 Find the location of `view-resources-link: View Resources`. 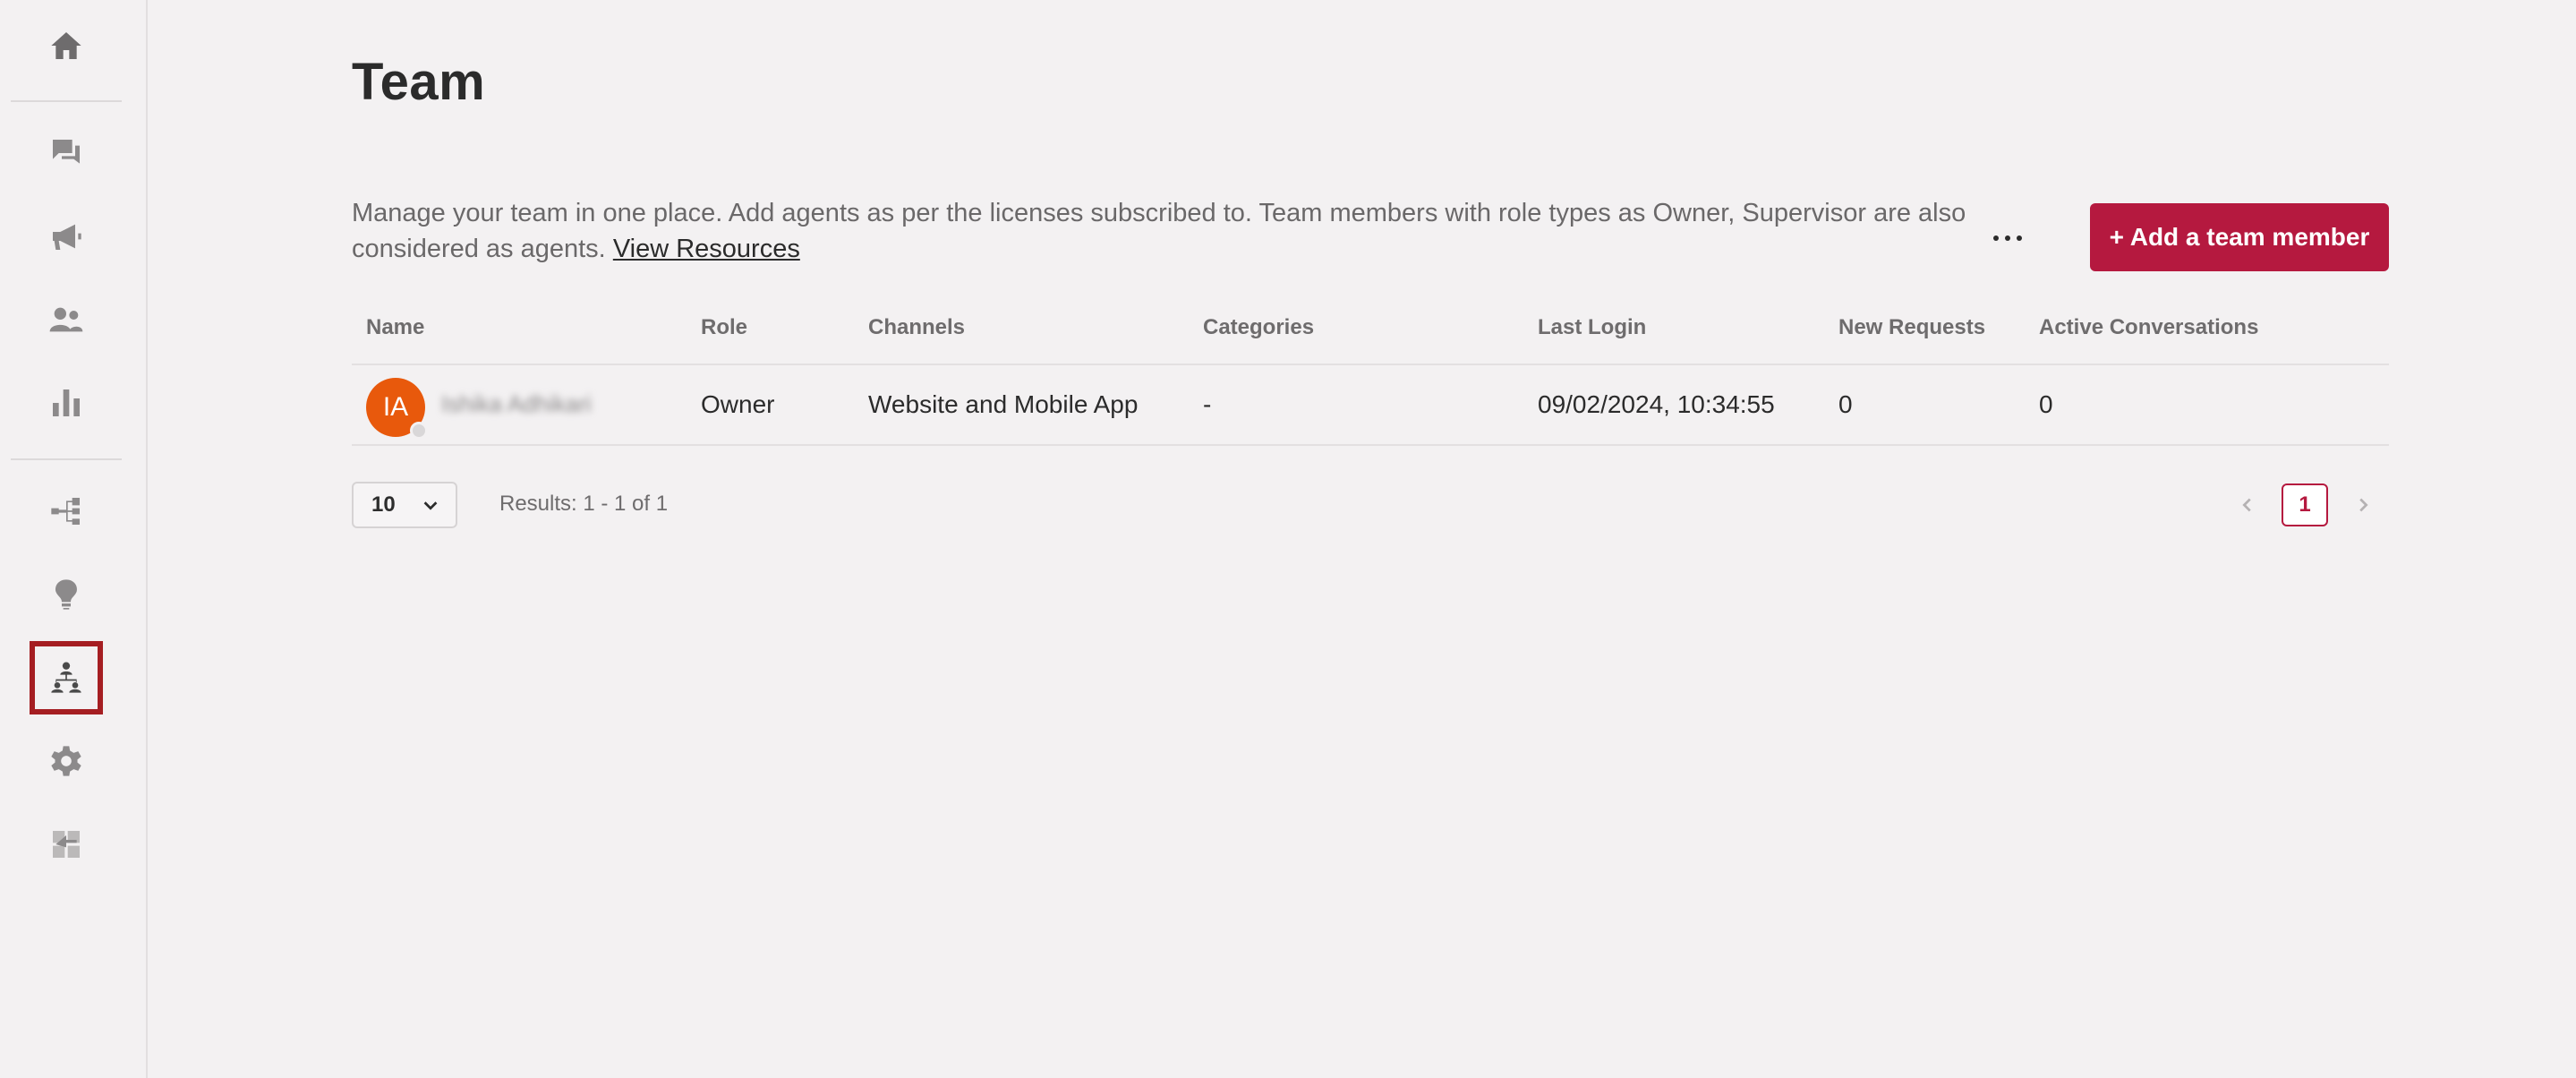

view-resources-link: View Resources is located at coordinates (706, 249).